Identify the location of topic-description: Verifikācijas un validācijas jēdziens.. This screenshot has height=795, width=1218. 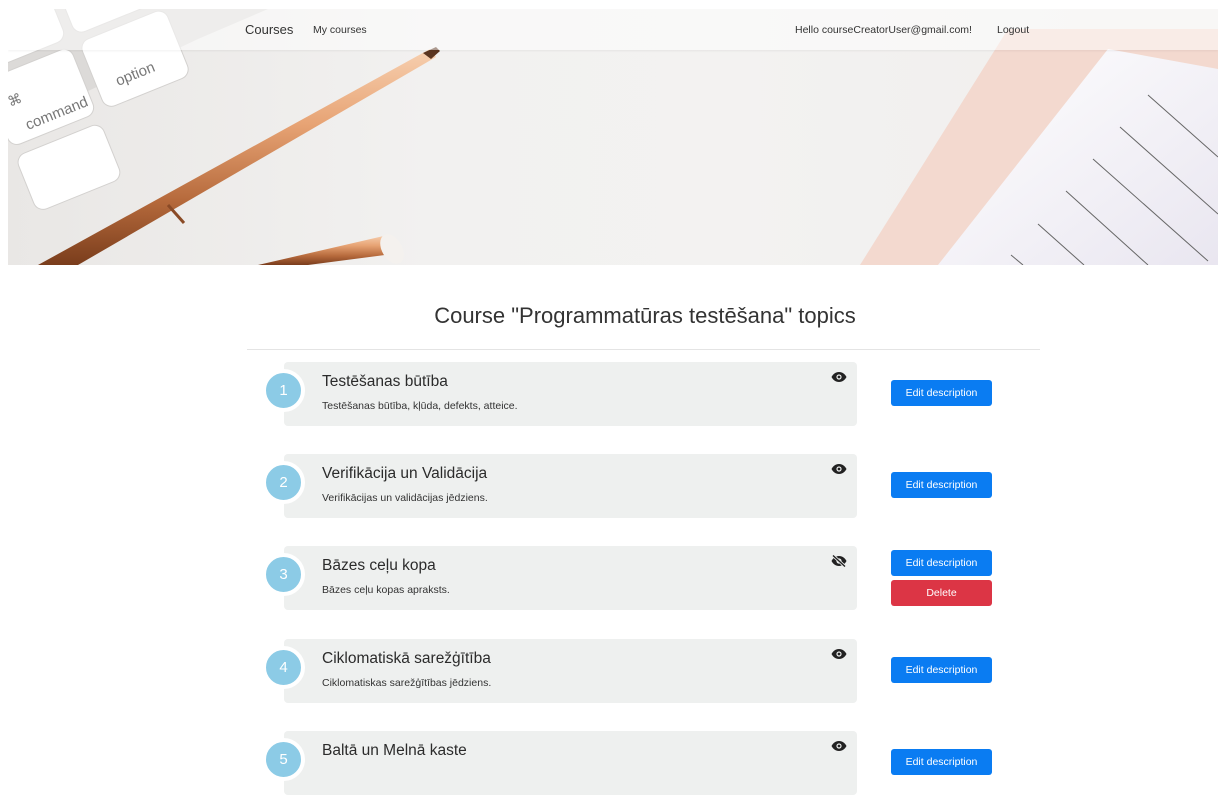
(405, 498).